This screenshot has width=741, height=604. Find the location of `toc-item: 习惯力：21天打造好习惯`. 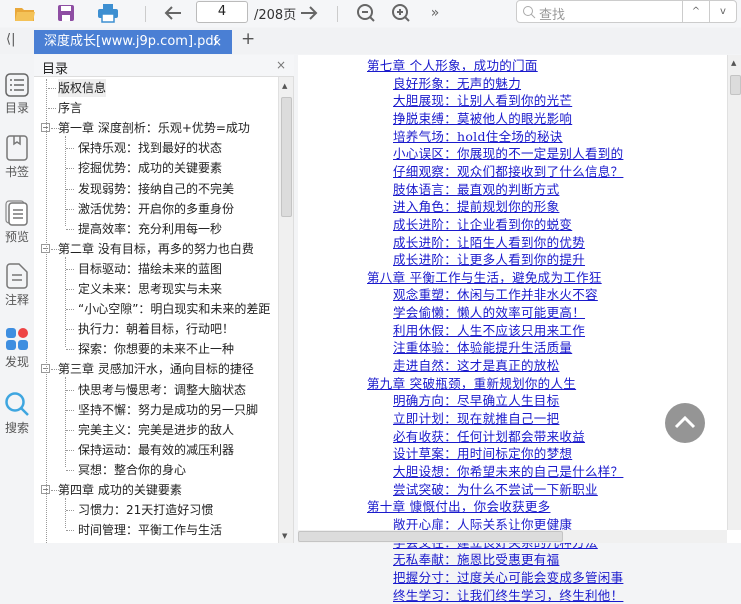

toc-item: 习惯力：21天打造好习惯 is located at coordinates (145, 510).